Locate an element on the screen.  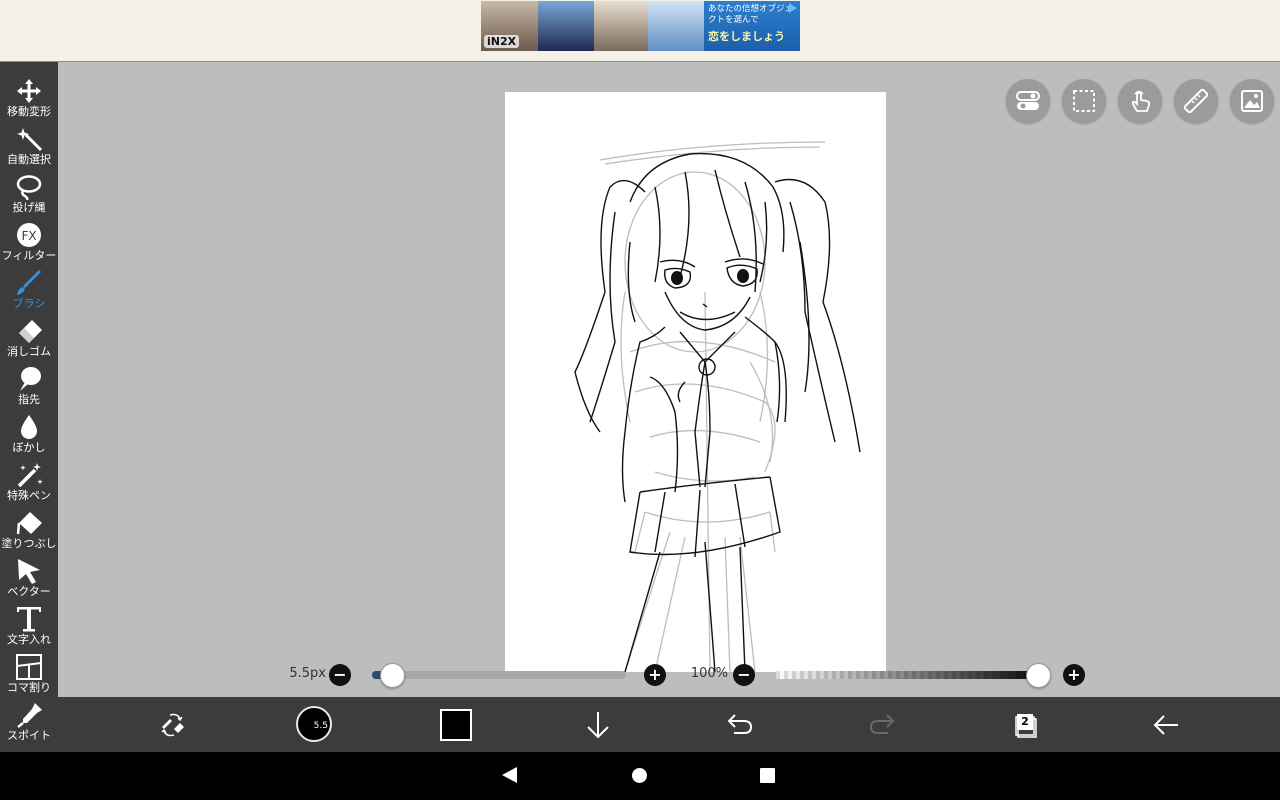
ad-text-line1: あなたの信想オブジェクトを選んで is located at coordinates (751, 14).